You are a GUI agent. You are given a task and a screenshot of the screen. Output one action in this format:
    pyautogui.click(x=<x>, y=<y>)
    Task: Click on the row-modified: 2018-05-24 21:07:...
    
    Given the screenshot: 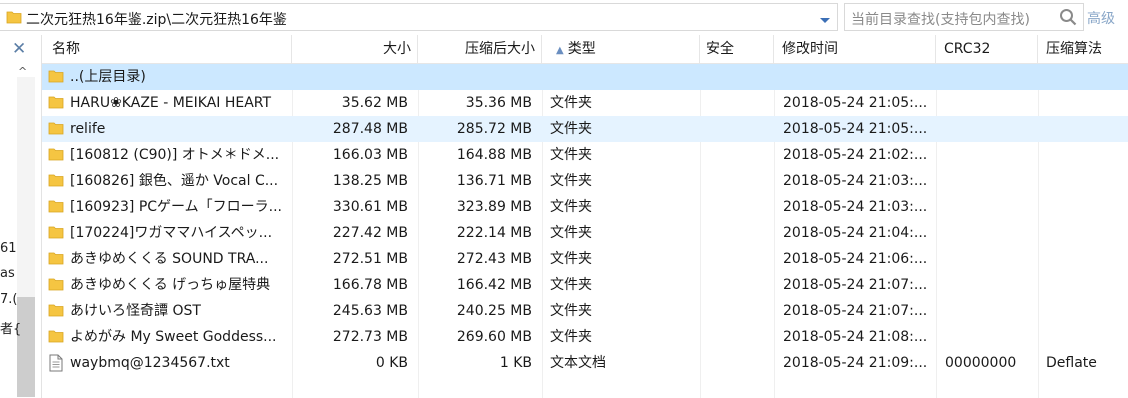 What is the action you would take?
    pyautogui.click(x=855, y=311)
    